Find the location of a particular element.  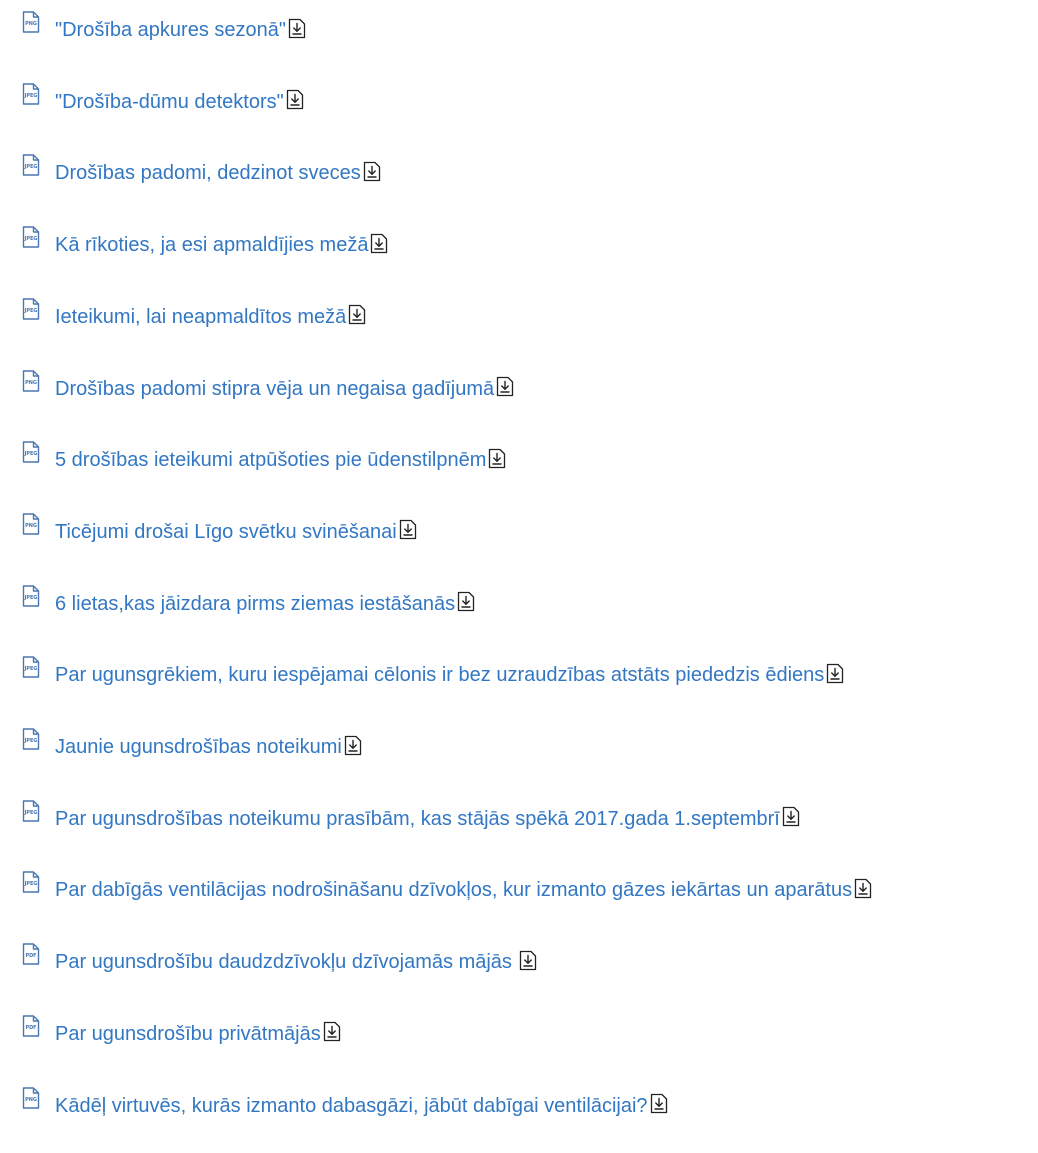

file-name: Par ugunsdrošību privātmājās is located at coordinates (188, 1033).